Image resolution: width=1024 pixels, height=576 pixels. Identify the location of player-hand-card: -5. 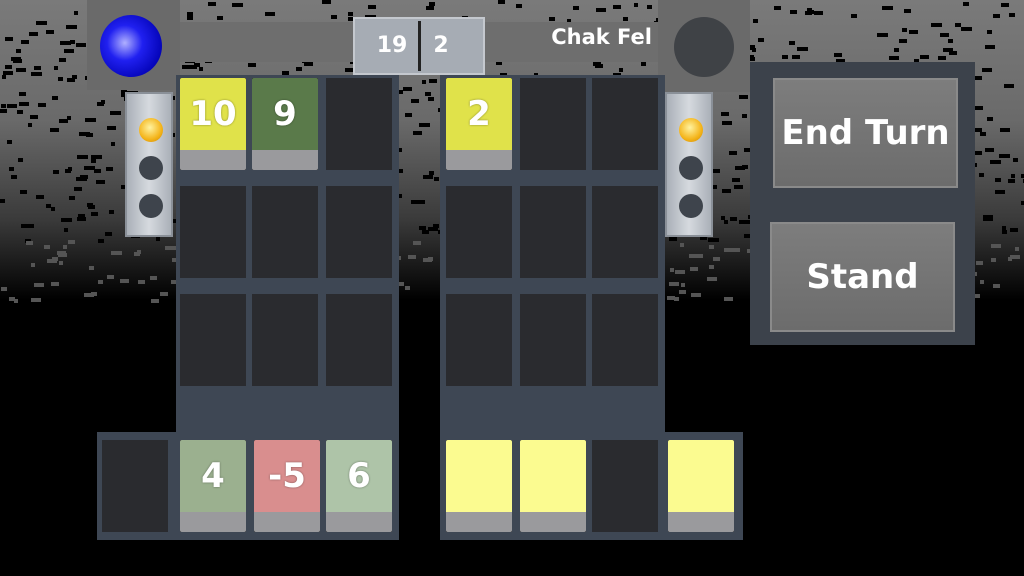
(287, 486).